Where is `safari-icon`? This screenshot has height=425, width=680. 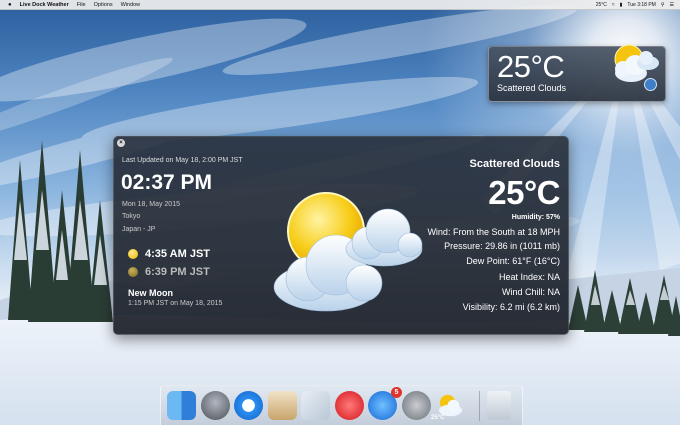 safari-icon is located at coordinates (248, 405).